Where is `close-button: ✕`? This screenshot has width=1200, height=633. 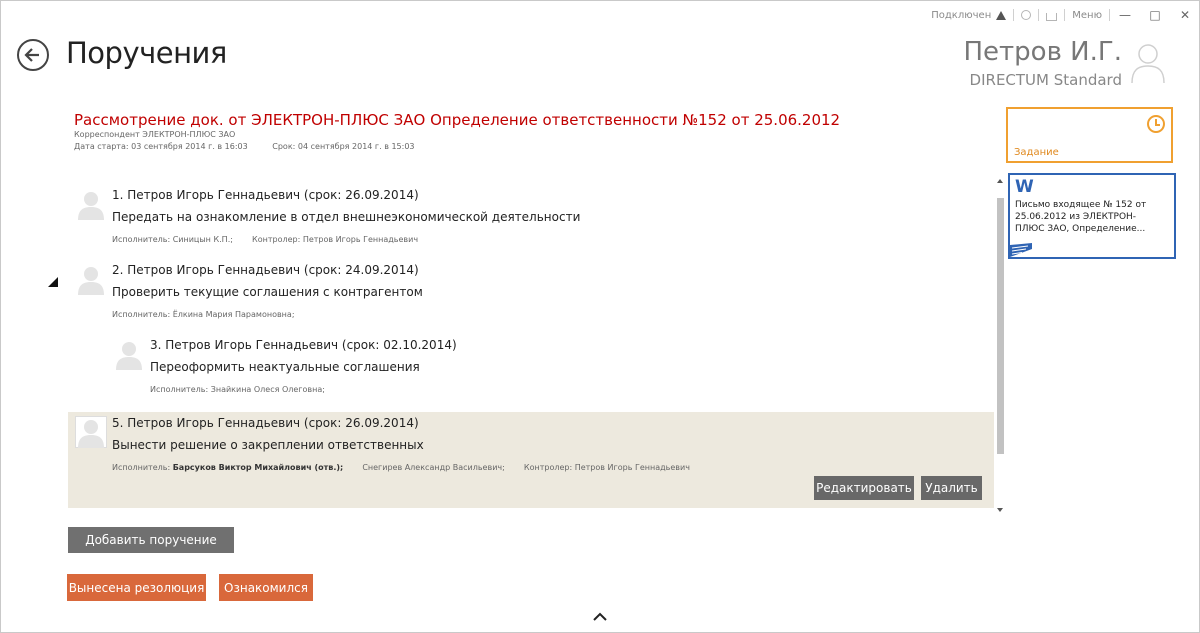 close-button: ✕ is located at coordinates (1185, 15).